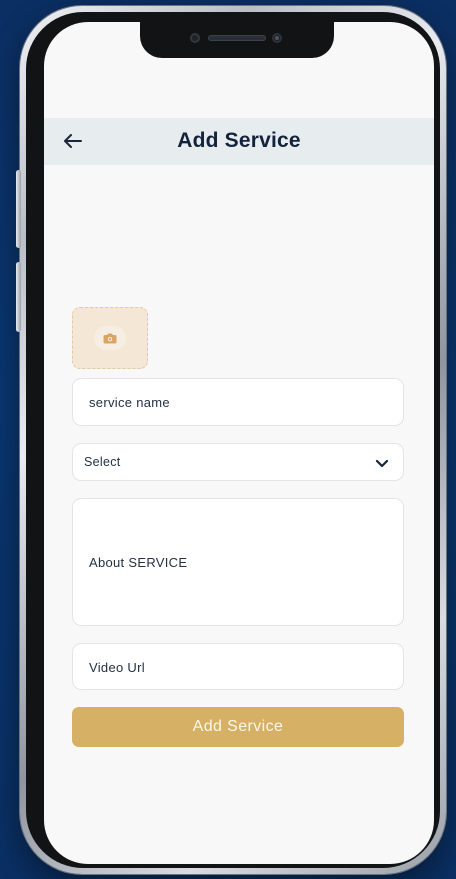 This screenshot has height=879, width=456. Describe the element at coordinates (277, 38) in the screenshot. I see `camera-lens-icon` at that location.